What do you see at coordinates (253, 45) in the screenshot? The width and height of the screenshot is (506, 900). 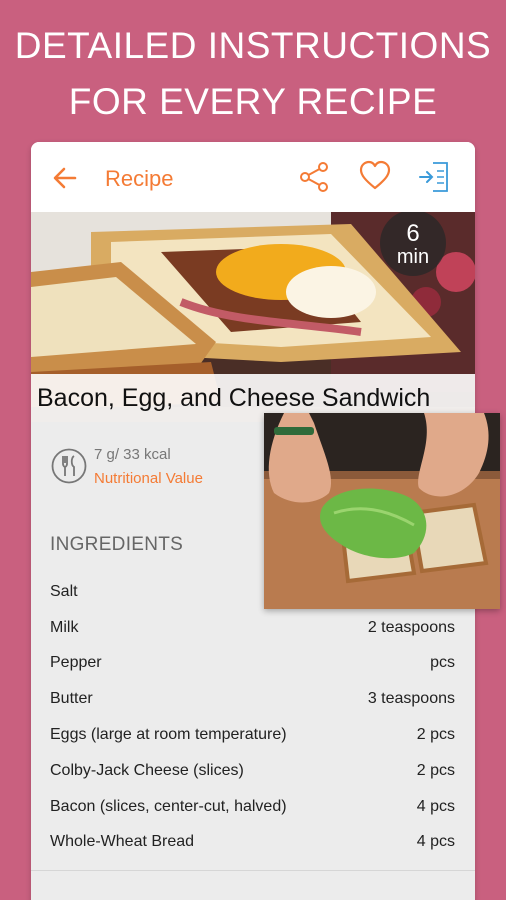 I see `promo-line-1: DETAILED INSTRUCTIONS` at bounding box center [253, 45].